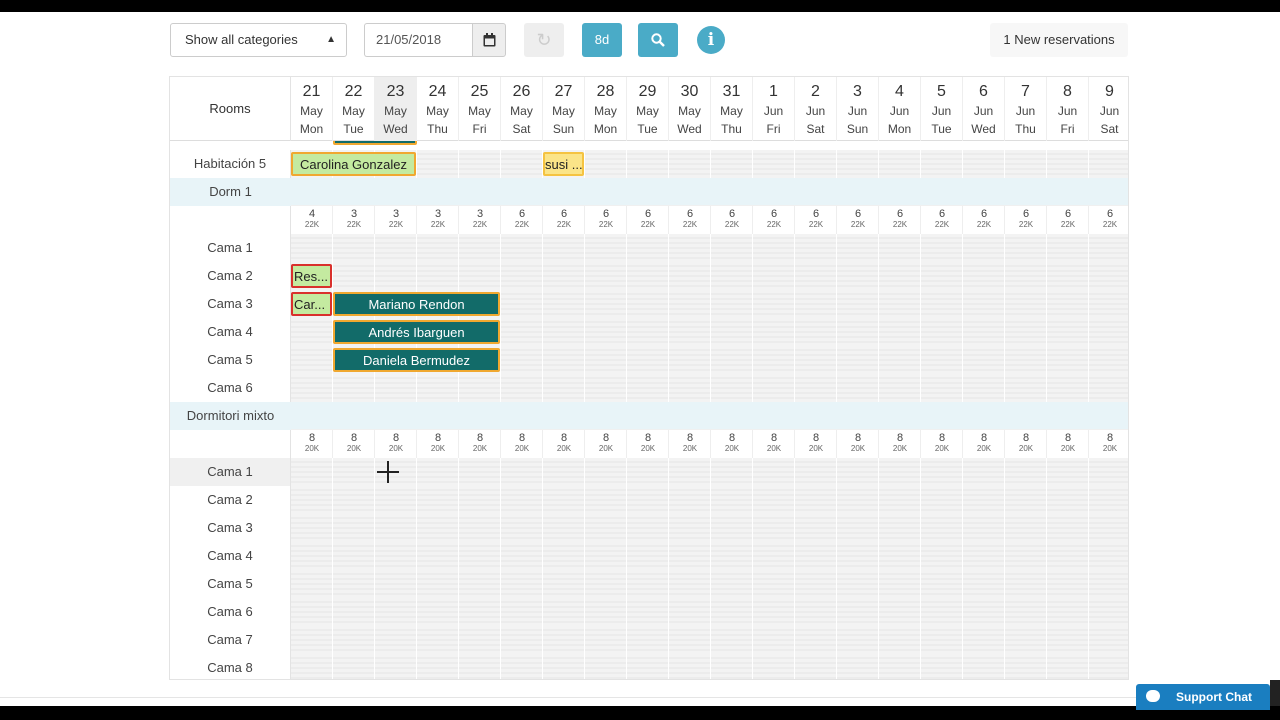 The width and height of the screenshot is (1280, 720). Describe the element at coordinates (816, 109) in the screenshot. I see `day-header: 2 Jun Sat` at that location.